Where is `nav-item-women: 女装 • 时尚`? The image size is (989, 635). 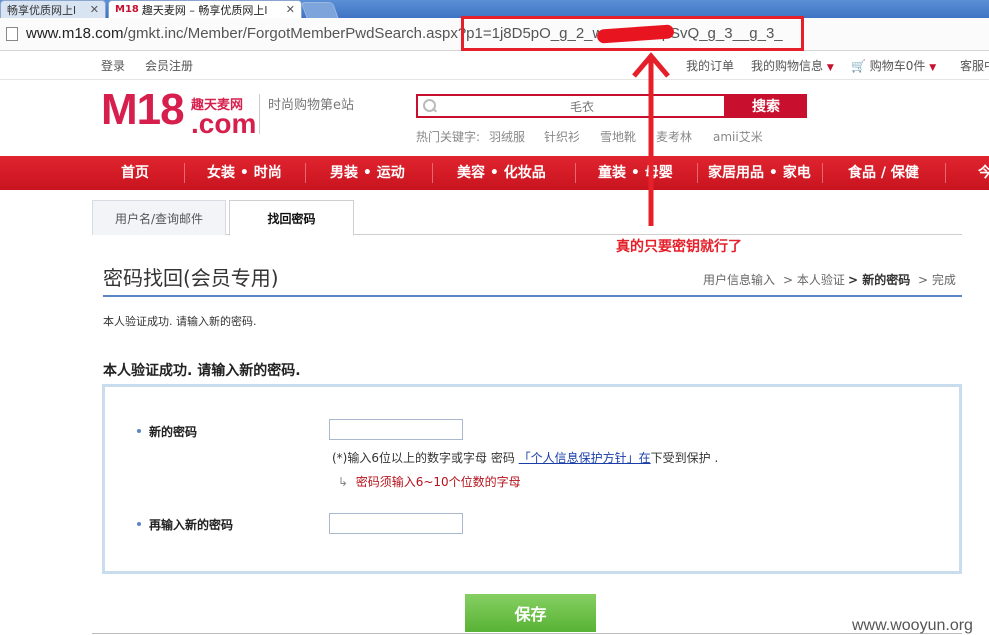
nav-item-women: 女装 • 时尚 is located at coordinates (244, 173).